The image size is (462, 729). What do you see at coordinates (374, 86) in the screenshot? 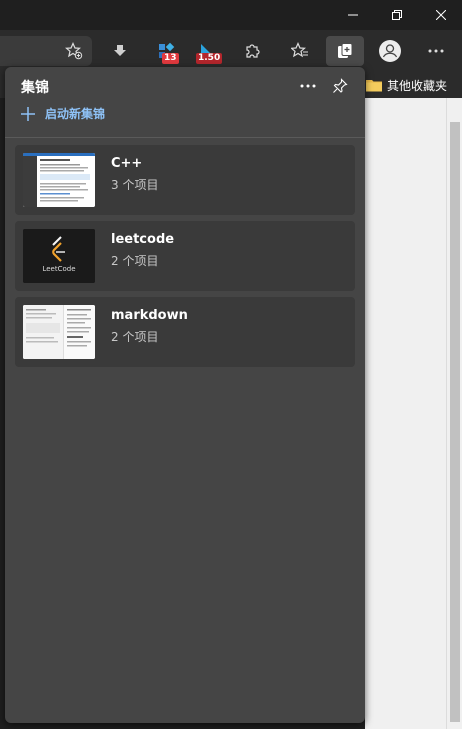
I see `folder-icon` at bounding box center [374, 86].